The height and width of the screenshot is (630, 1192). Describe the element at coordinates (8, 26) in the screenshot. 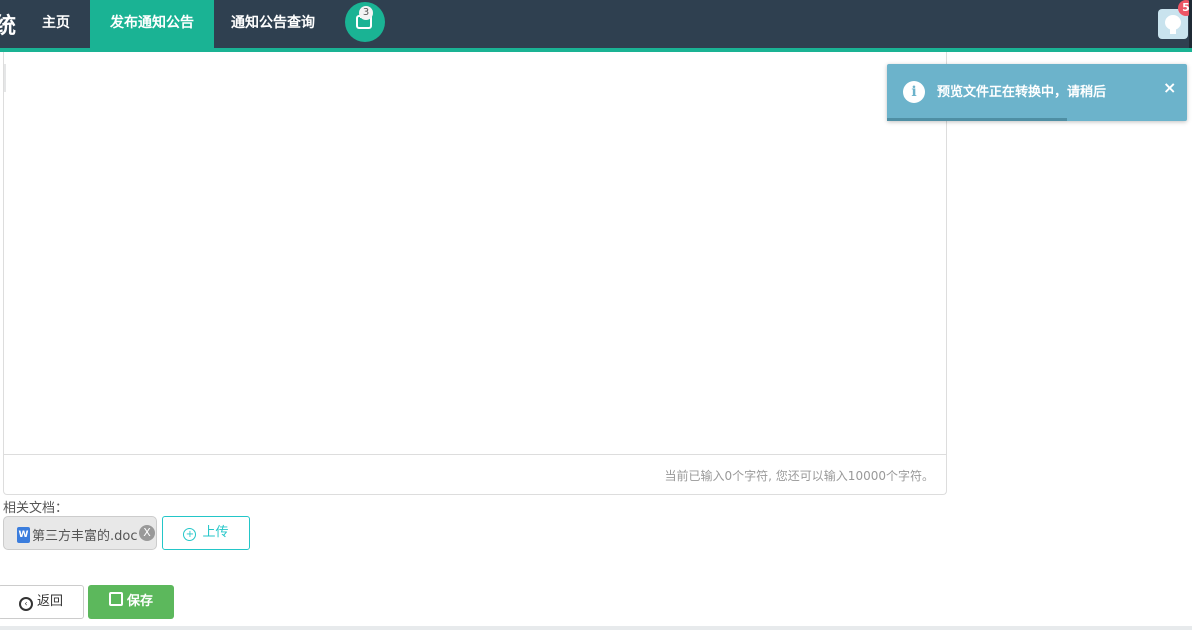

I see `brand-title: 统` at that location.